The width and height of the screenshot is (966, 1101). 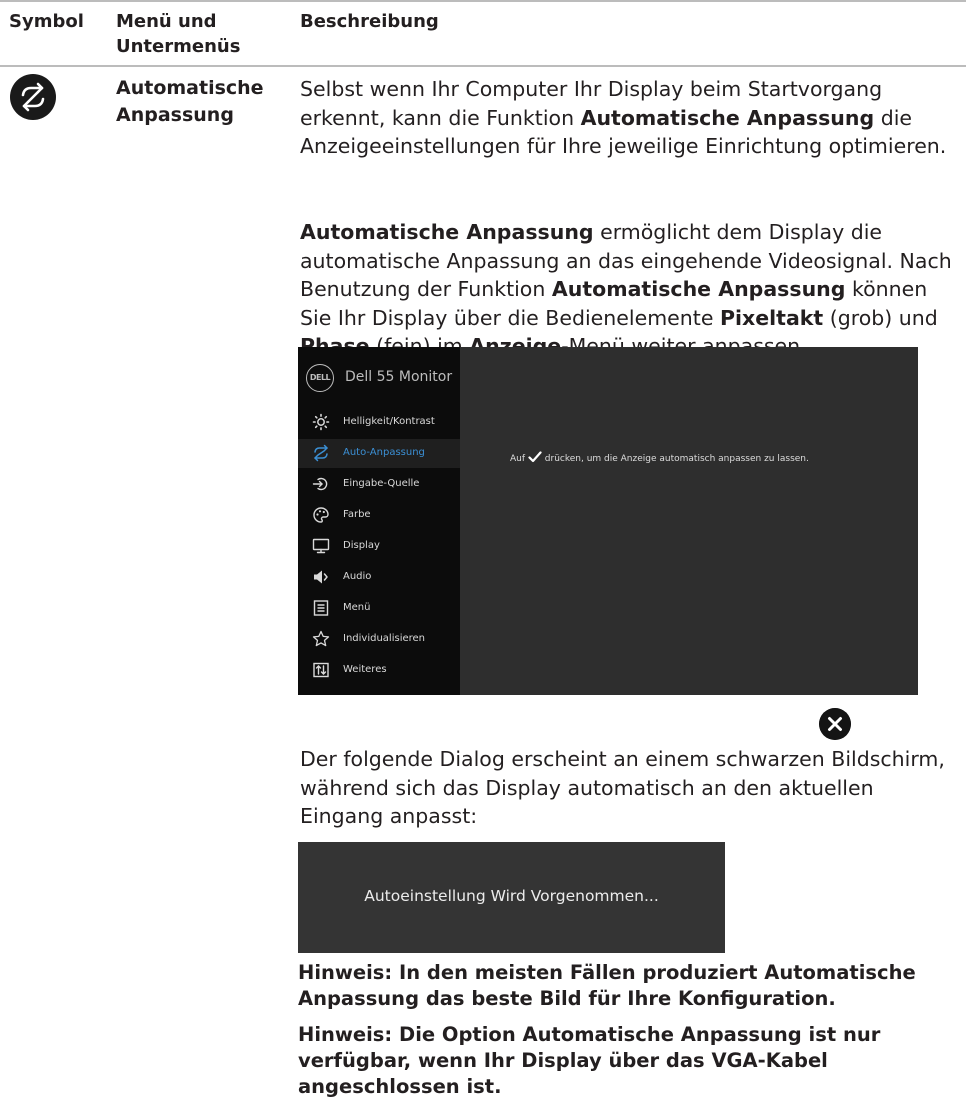 What do you see at coordinates (384, 452) in the screenshot?
I see `osd-item-label: Auto-Anpassung` at bounding box center [384, 452].